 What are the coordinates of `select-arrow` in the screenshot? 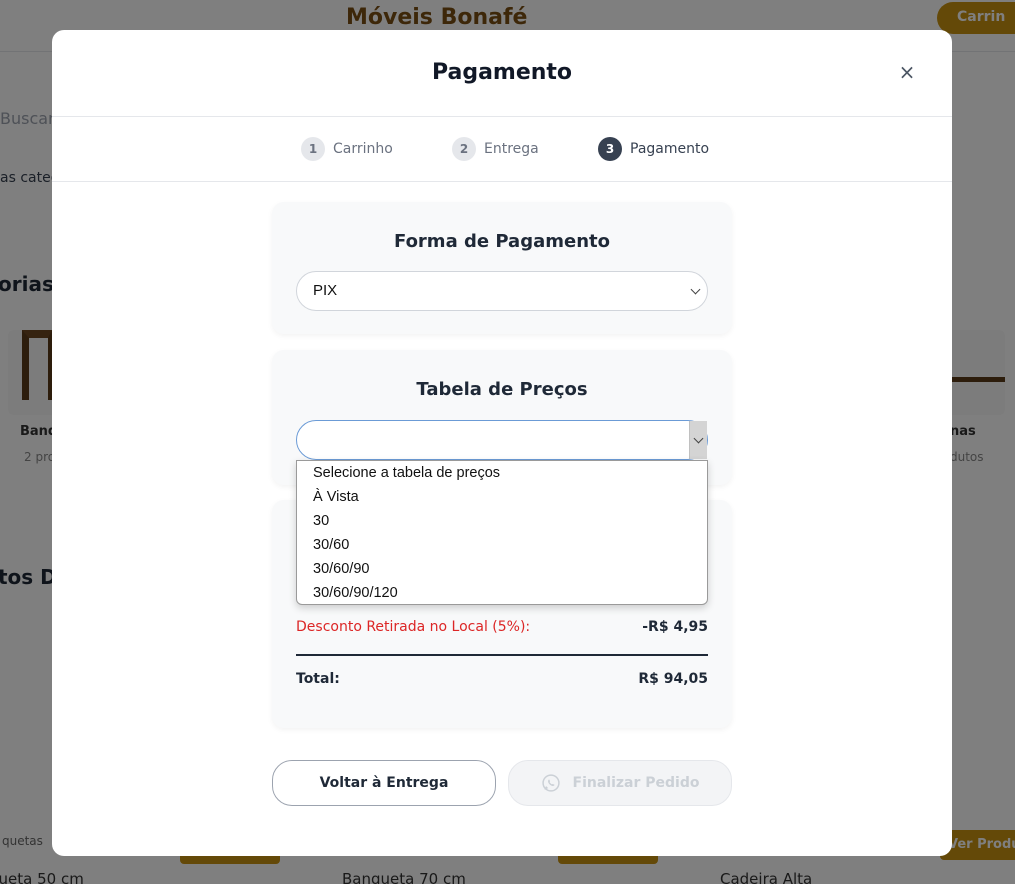 It's located at (698, 440).